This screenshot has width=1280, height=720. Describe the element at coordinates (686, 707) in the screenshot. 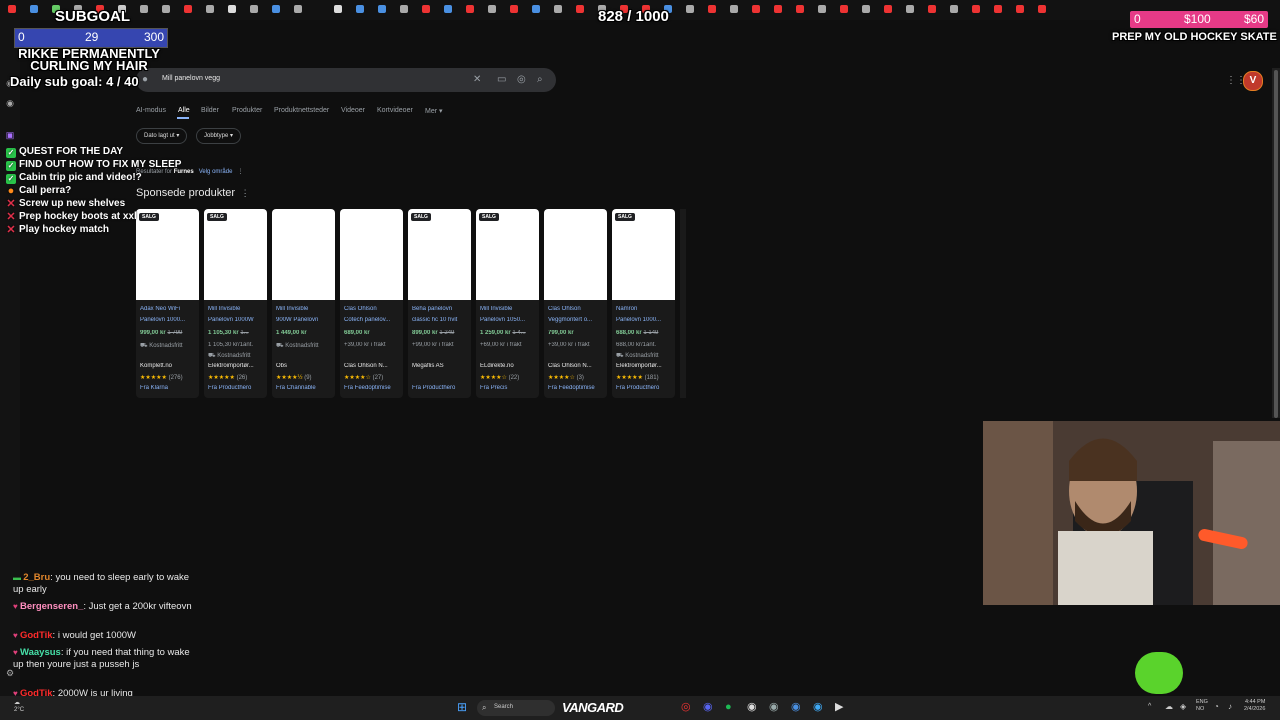

I see `opera-icon: ◎` at that location.